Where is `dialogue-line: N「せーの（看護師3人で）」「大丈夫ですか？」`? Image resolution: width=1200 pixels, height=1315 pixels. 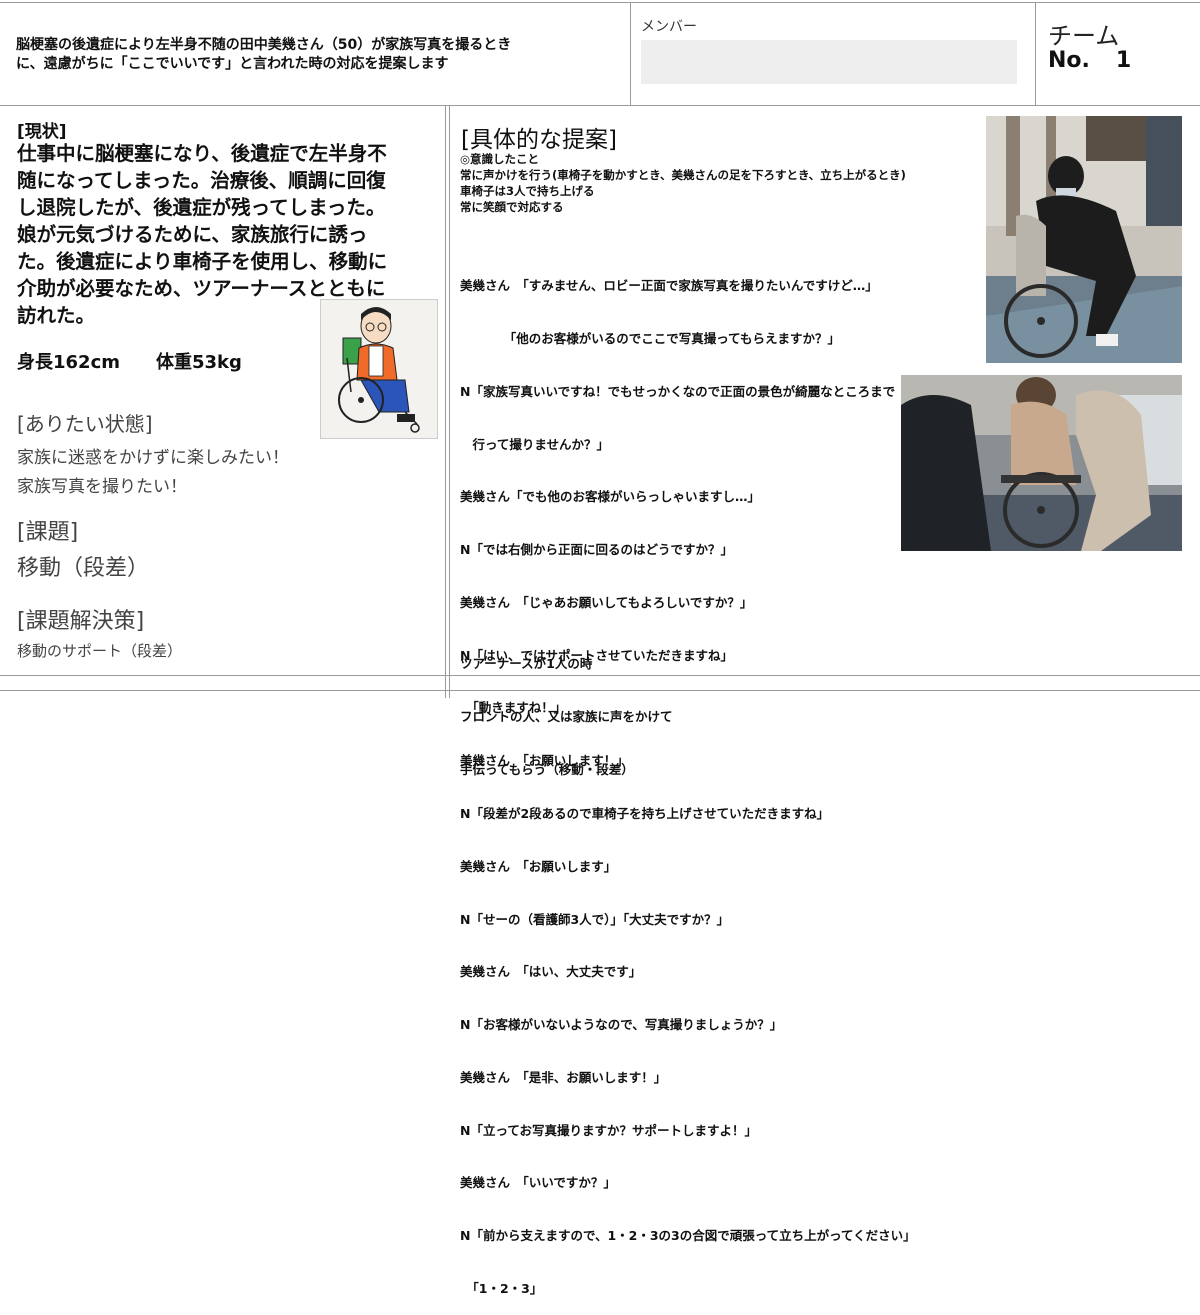
dialogue-line: N「せーの（看護師3人で）」「大丈夫ですか？」 is located at coordinates (595, 919).